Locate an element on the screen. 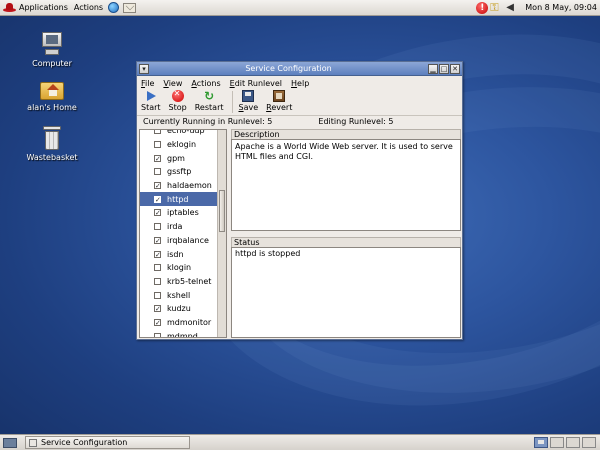 The height and width of the screenshot is (450, 600). menu-edit-runlevel: Edit Runlevel is located at coordinates (256, 83).